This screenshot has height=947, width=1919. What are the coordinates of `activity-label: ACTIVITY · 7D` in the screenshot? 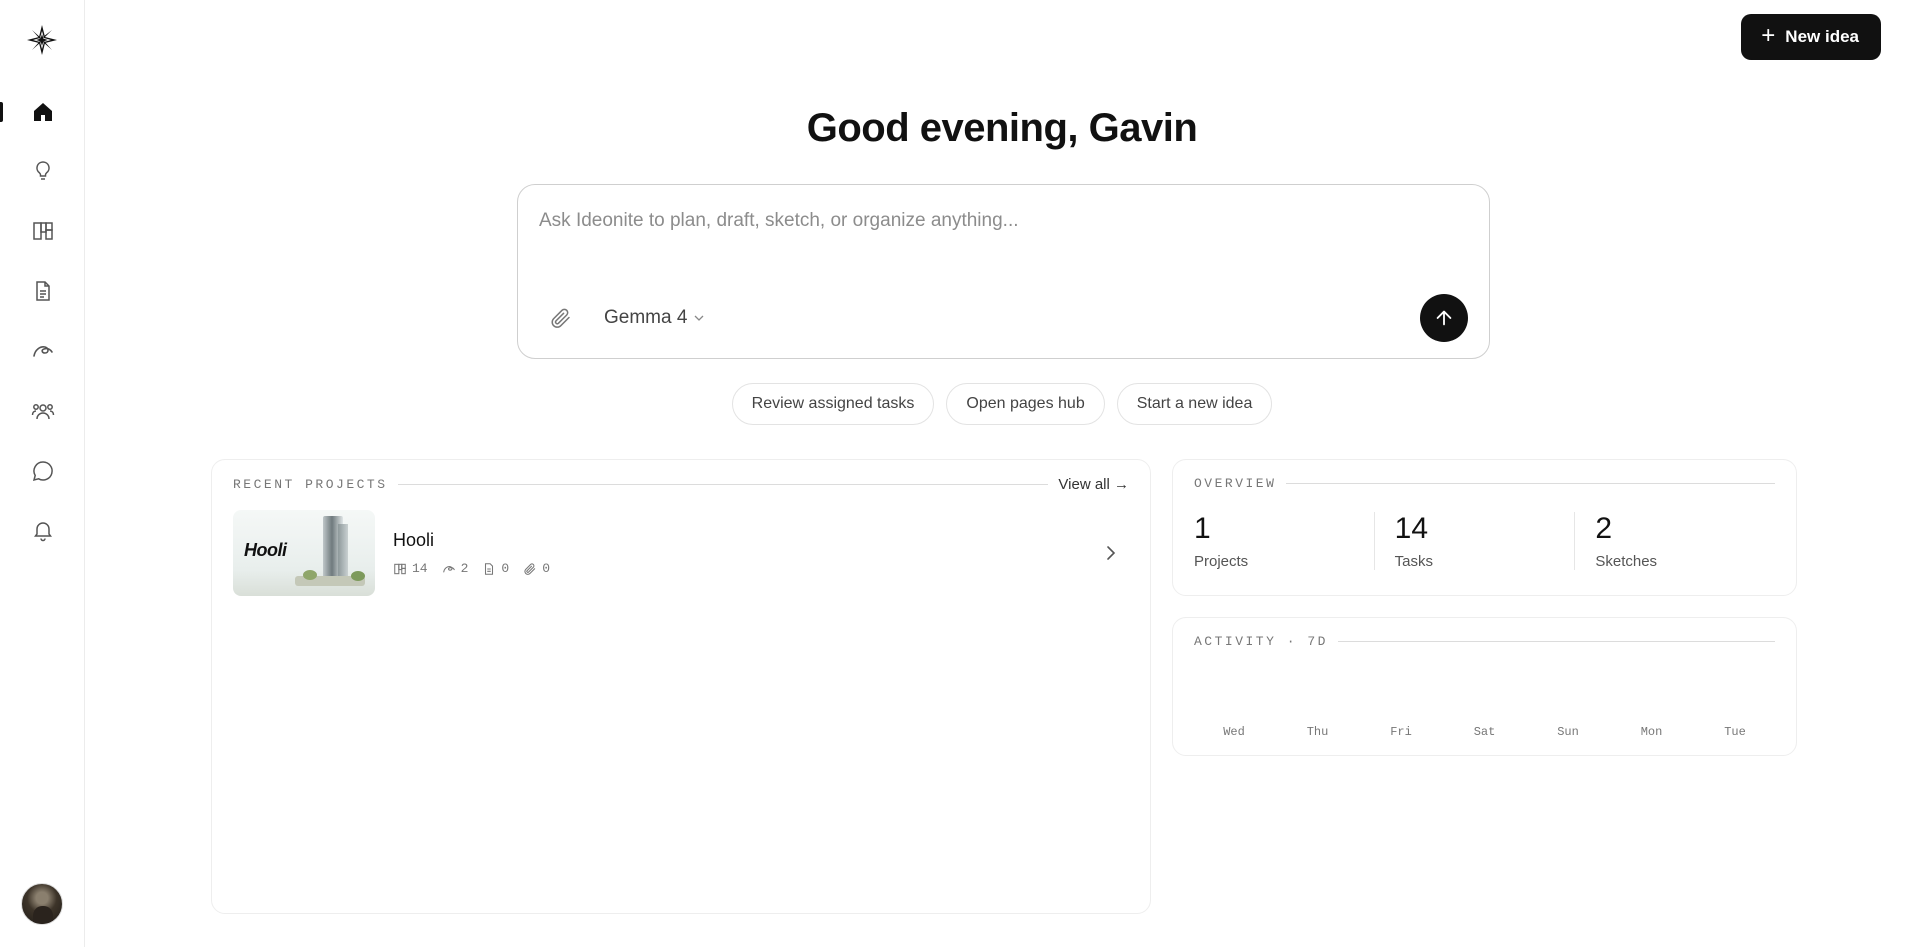 It's located at (1261, 641).